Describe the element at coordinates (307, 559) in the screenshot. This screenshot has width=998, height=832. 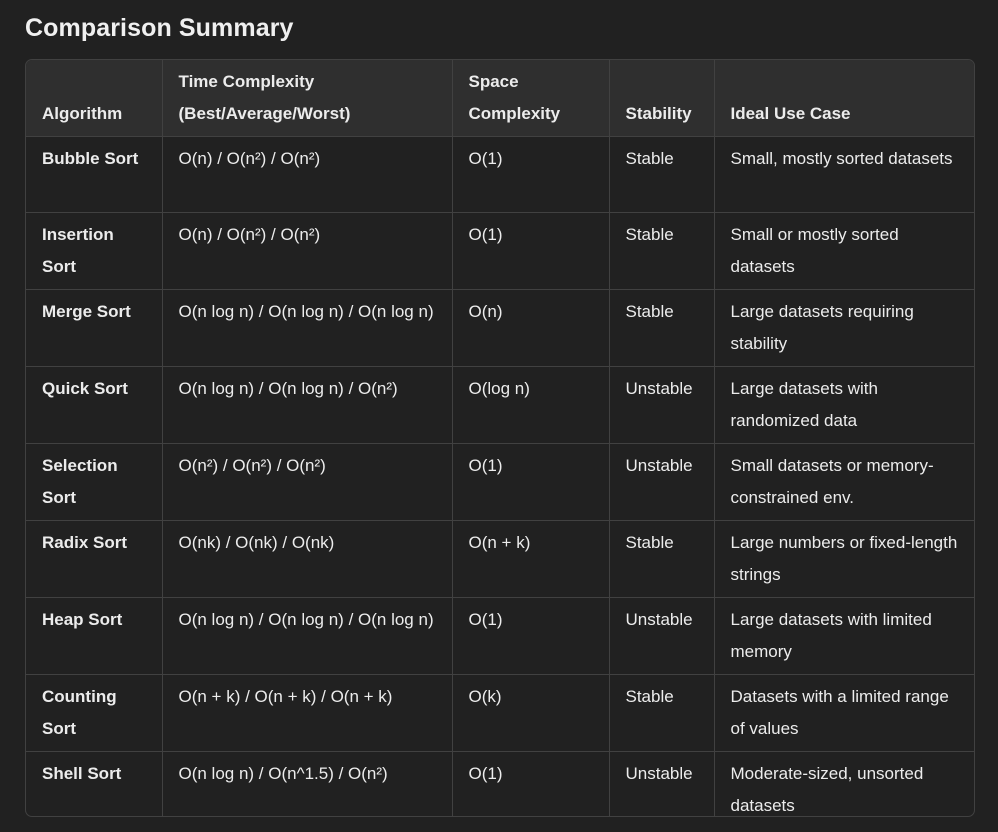
I see `time-complexity-cell: O(nk) / O(nk) / O(nk)` at that location.